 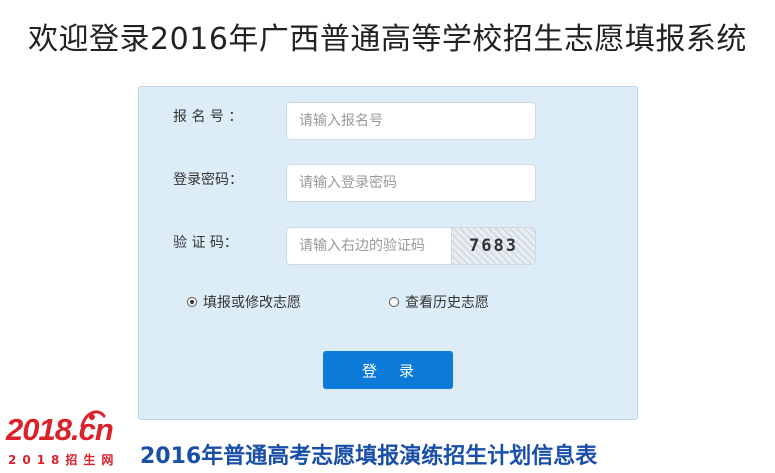 I want to click on logo-sub-text: 2018招生网, so click(x=64, y=460).